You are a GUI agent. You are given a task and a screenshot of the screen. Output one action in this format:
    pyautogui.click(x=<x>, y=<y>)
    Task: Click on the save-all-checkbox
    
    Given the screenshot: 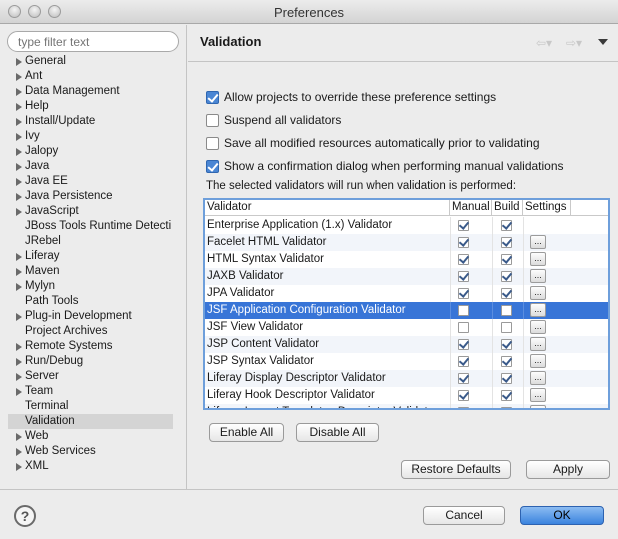 What is the action you would take?
    pyautogui.click(x=212, y=143)
    